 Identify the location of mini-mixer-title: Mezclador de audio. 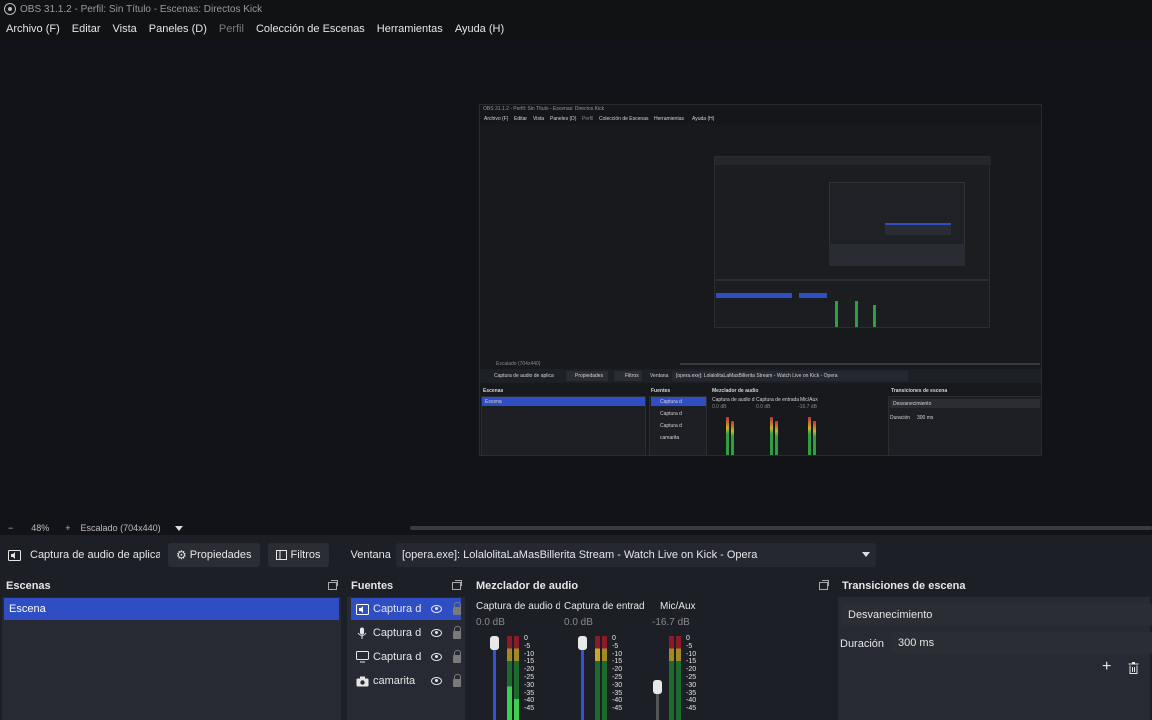
(735, 391).